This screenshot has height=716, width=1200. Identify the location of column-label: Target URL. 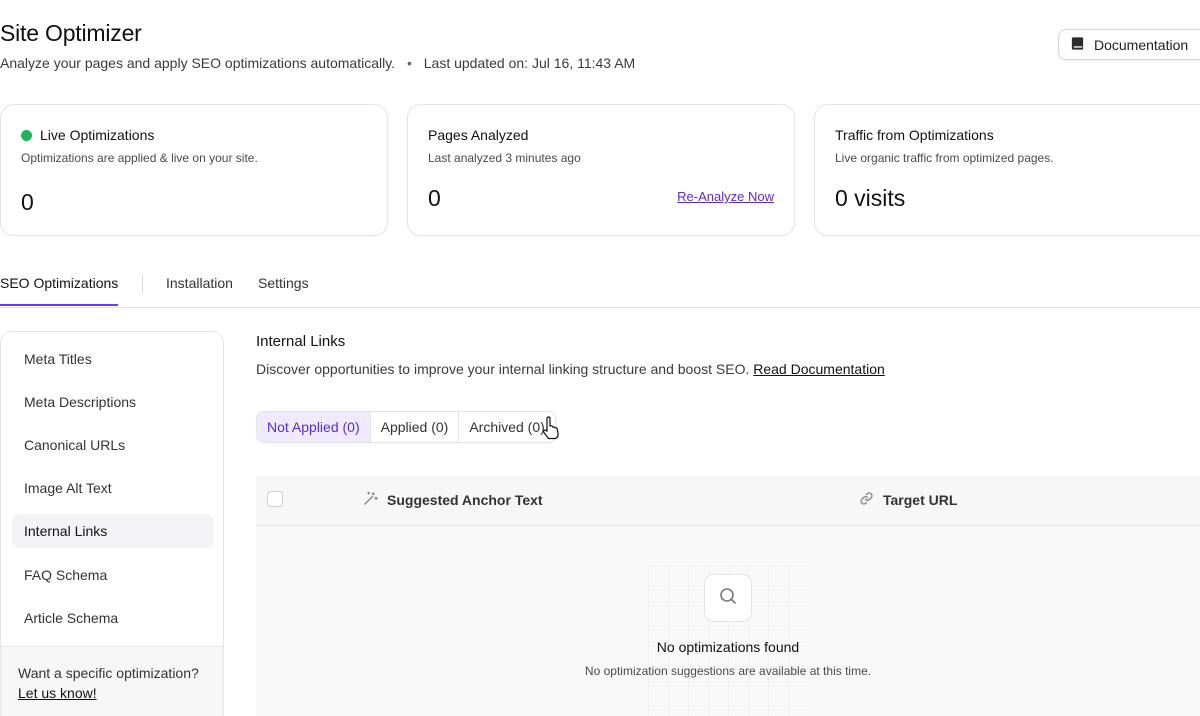
(920, 500).